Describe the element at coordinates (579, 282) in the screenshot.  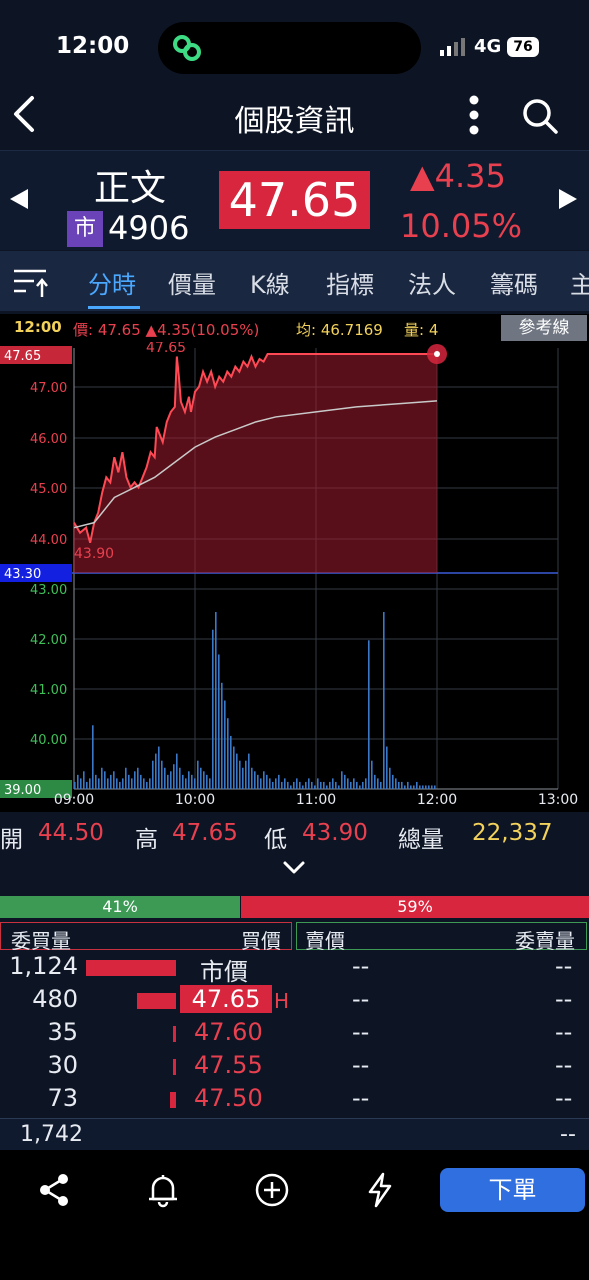
I see `tab-main: 主` at that location.